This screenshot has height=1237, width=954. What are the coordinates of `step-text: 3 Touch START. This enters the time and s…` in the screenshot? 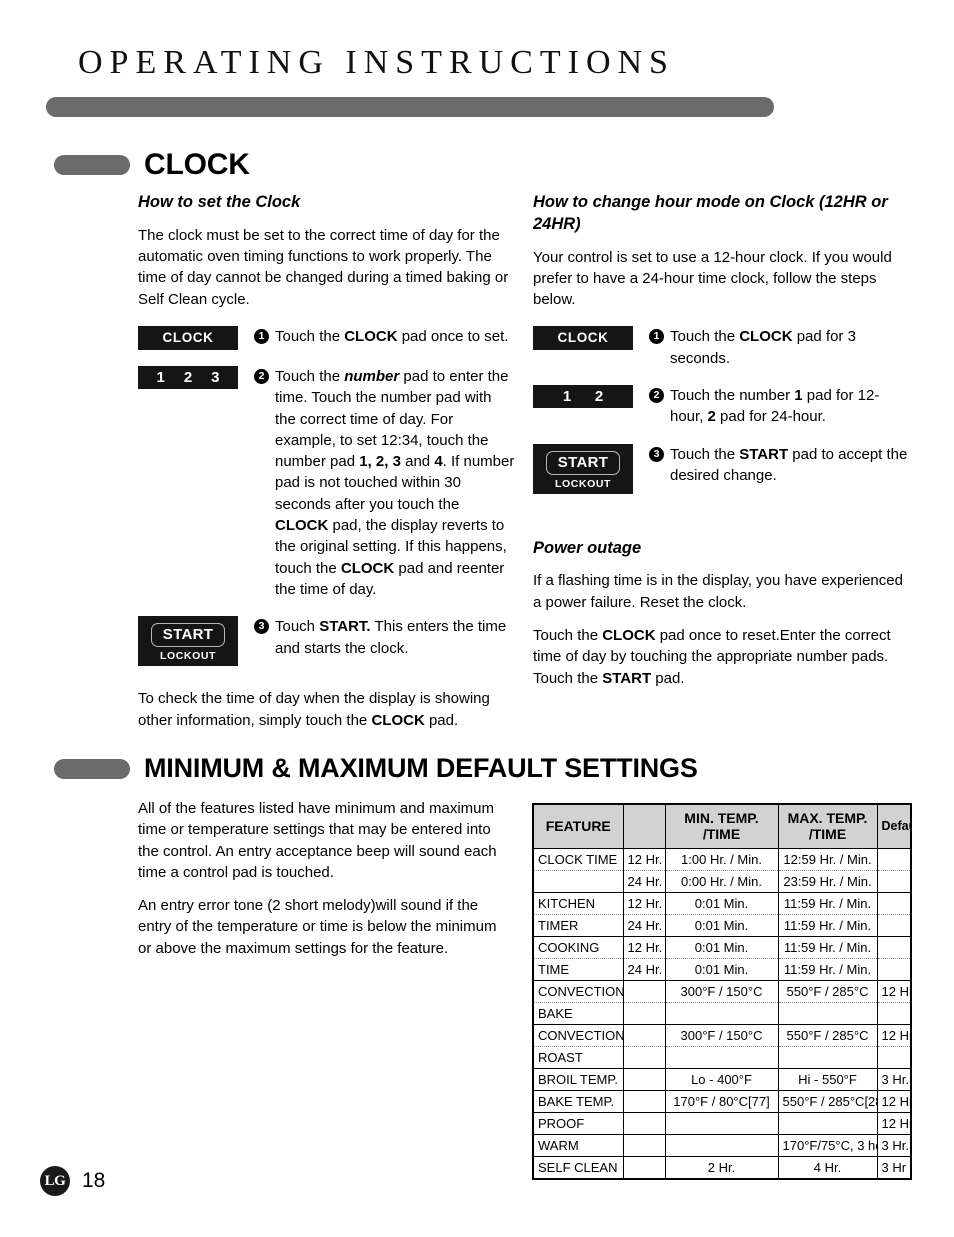 It's located at (385, 637).